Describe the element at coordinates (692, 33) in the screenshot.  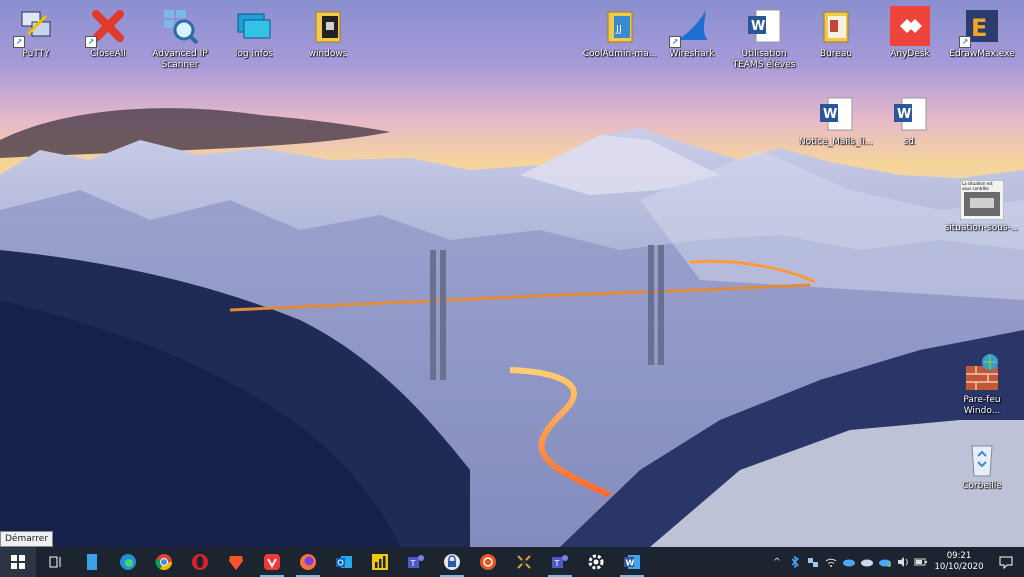
I see `desktop-icon-wireshark: ↗ Wireshark` at that location.